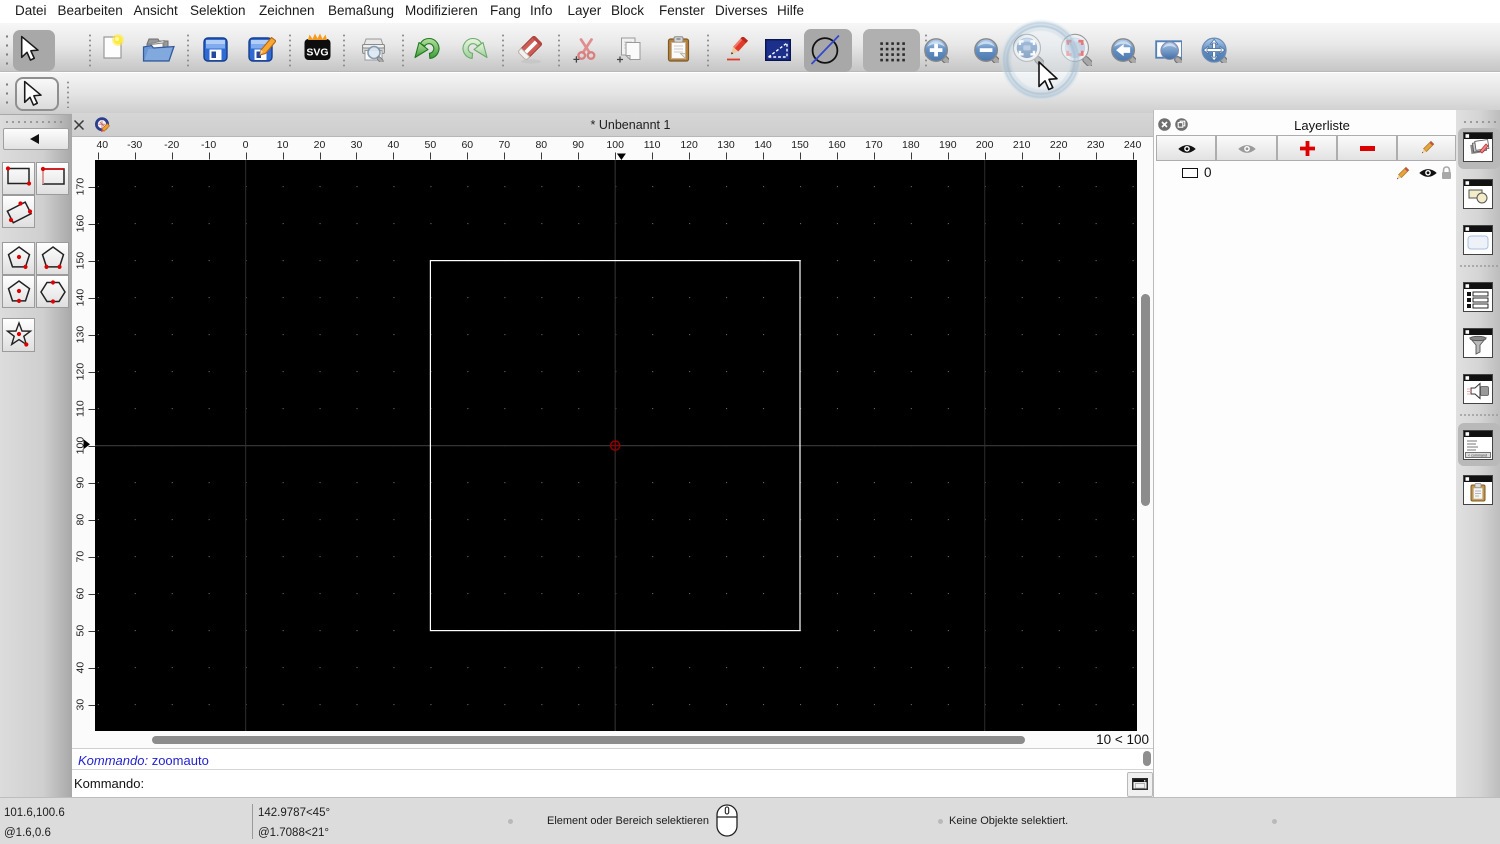 This screenshot has width=1500, height=844. What do you see at coordinates (208, 145) in the screenshot?
I see `svg-text: -10` at bounding box center [208, 145].